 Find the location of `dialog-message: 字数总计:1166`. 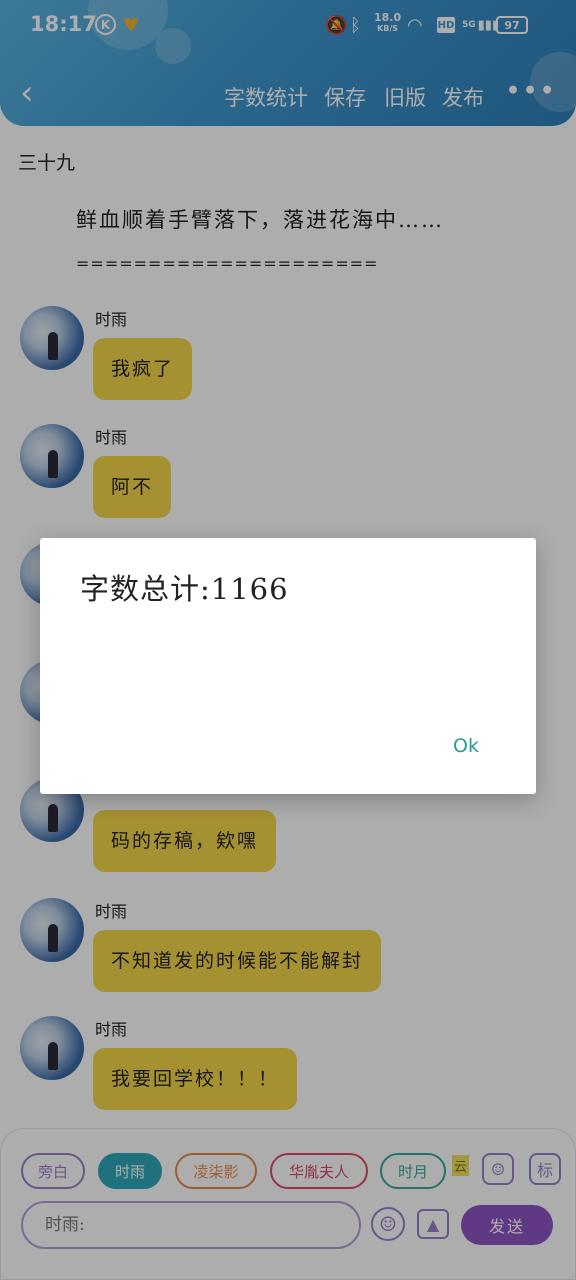

dialog-message: 字数总计:1166 is located at coordinates (184, 589).